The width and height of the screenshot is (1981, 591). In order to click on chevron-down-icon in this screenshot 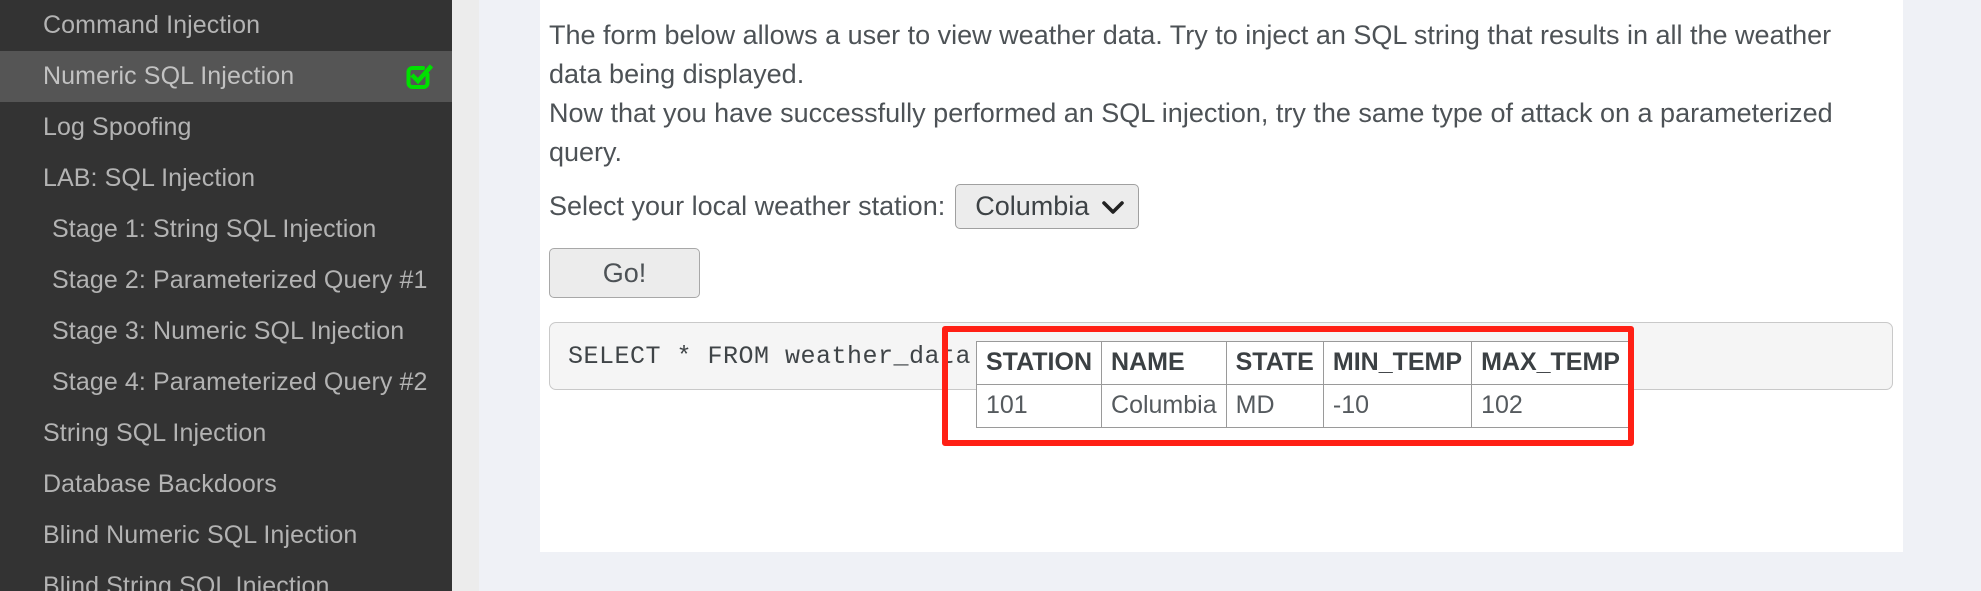, I will do `click(1113, 206)`.